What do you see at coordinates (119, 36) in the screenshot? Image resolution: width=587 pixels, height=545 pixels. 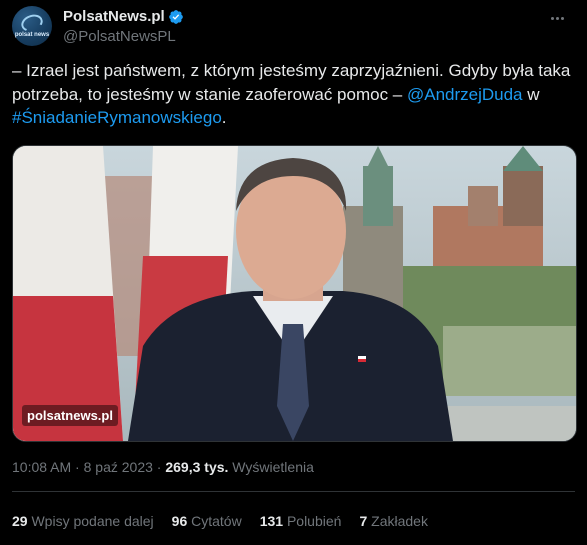 I see `author-handle: @PolsatNewsPL` at bounding box center [119, 36].